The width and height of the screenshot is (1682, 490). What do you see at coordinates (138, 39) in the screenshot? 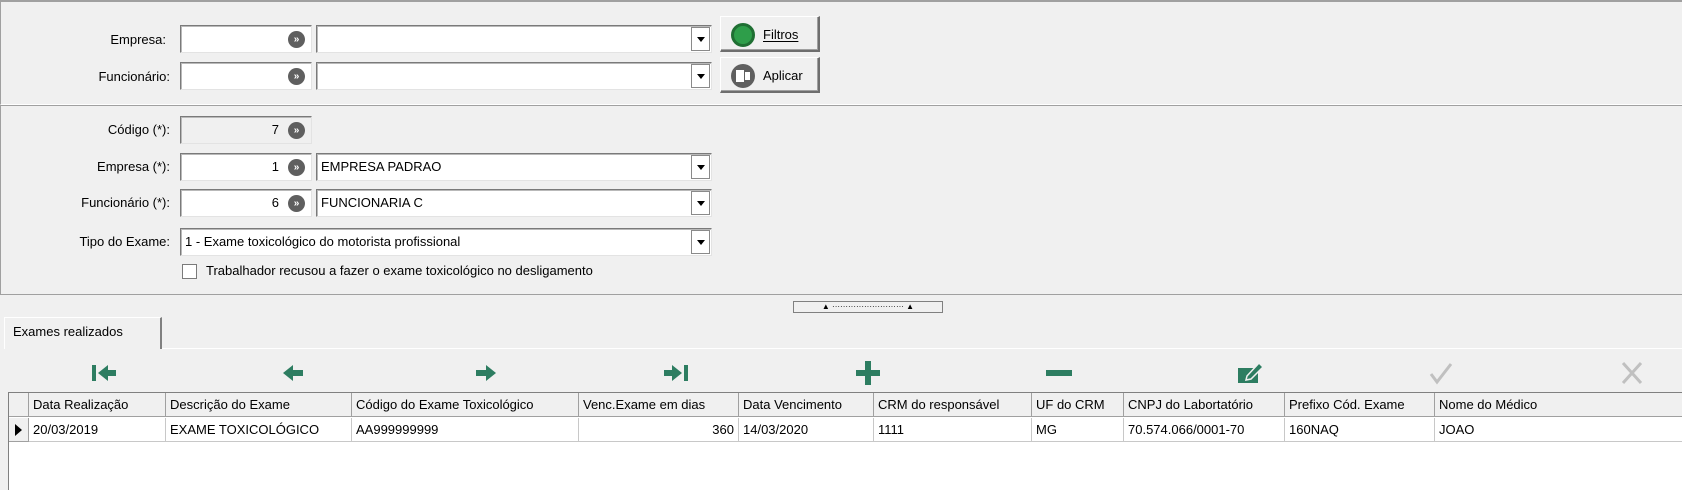
I see `filter-empresa-label: Empresa:` at bounding box center [138, 39].